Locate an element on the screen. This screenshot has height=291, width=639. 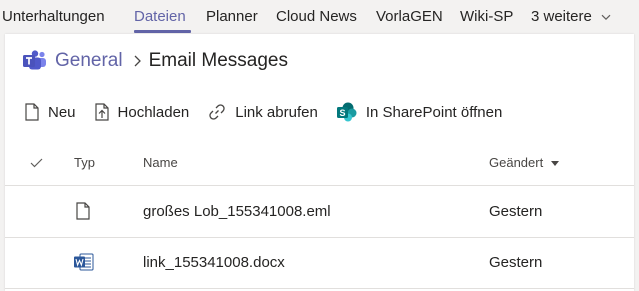
get-link-button-label: Link abrufen is located at coordinates (276, 112).